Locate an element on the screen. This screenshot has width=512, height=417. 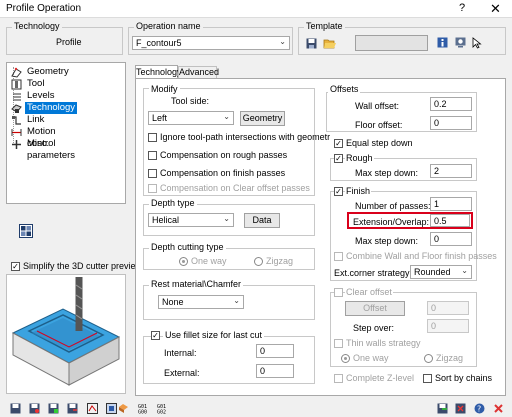
tab-advanced: Advanced is located at coordinates (198, 72).